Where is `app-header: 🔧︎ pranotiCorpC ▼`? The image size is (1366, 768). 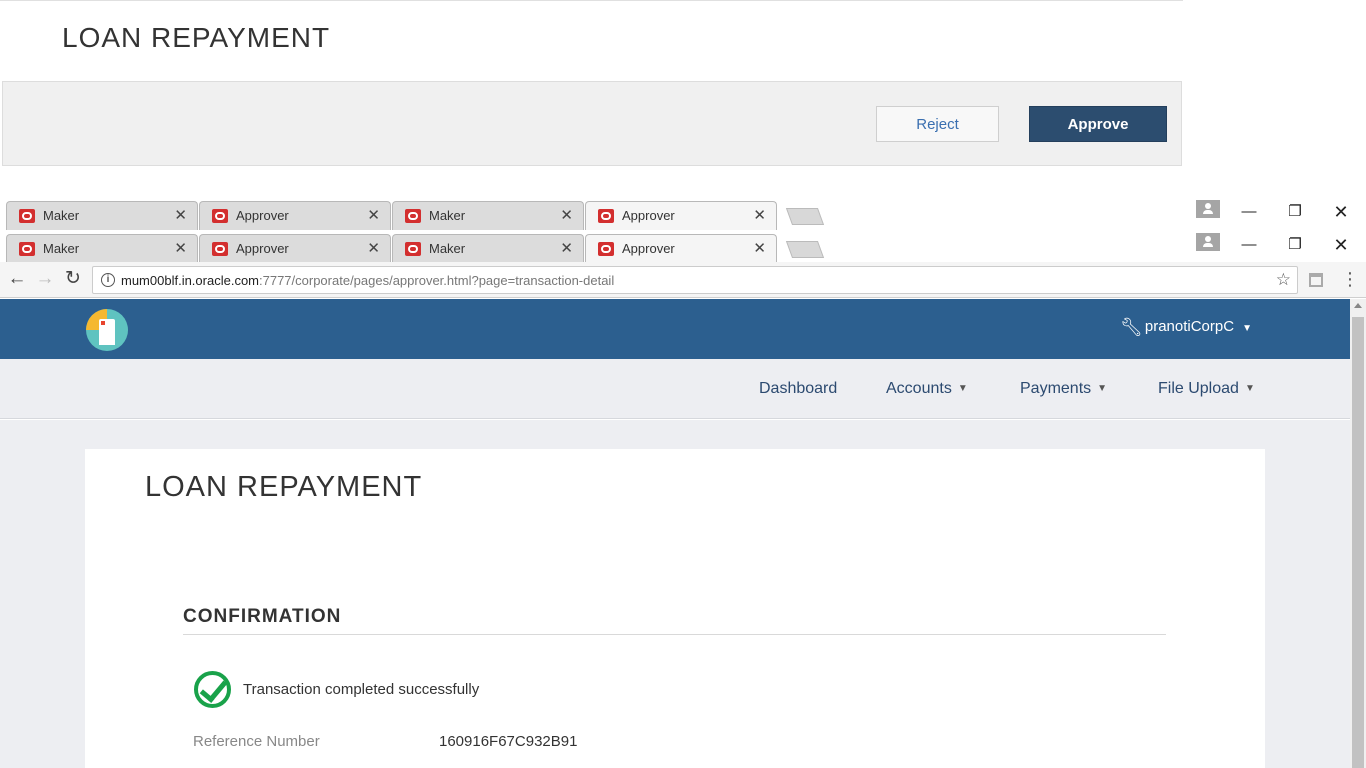 app-header: 🔧︎ pranotiCorpC ▼ is located at coordinates (675, 329).